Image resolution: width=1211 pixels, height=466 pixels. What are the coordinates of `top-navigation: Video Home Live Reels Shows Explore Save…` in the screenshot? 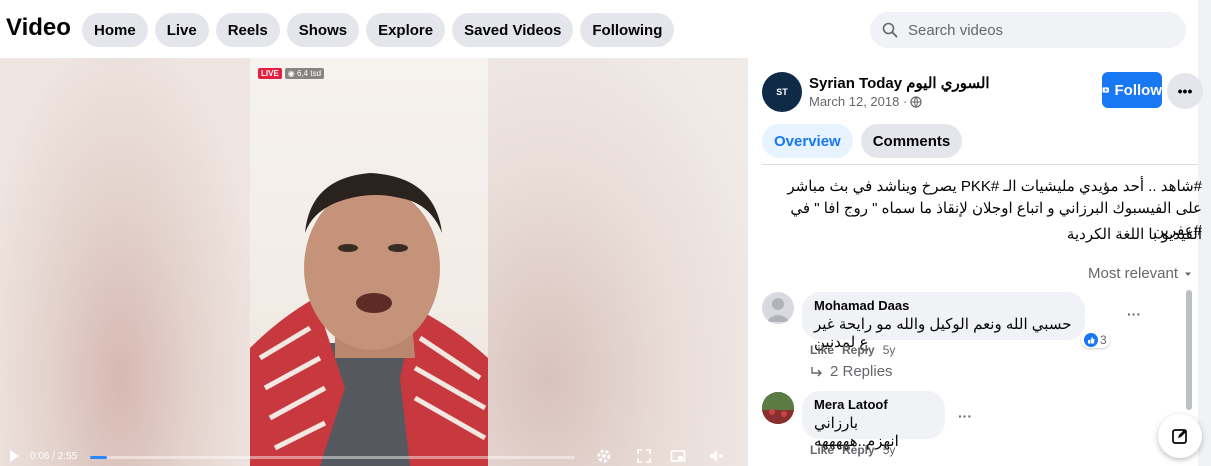 It's located at (605, 29).